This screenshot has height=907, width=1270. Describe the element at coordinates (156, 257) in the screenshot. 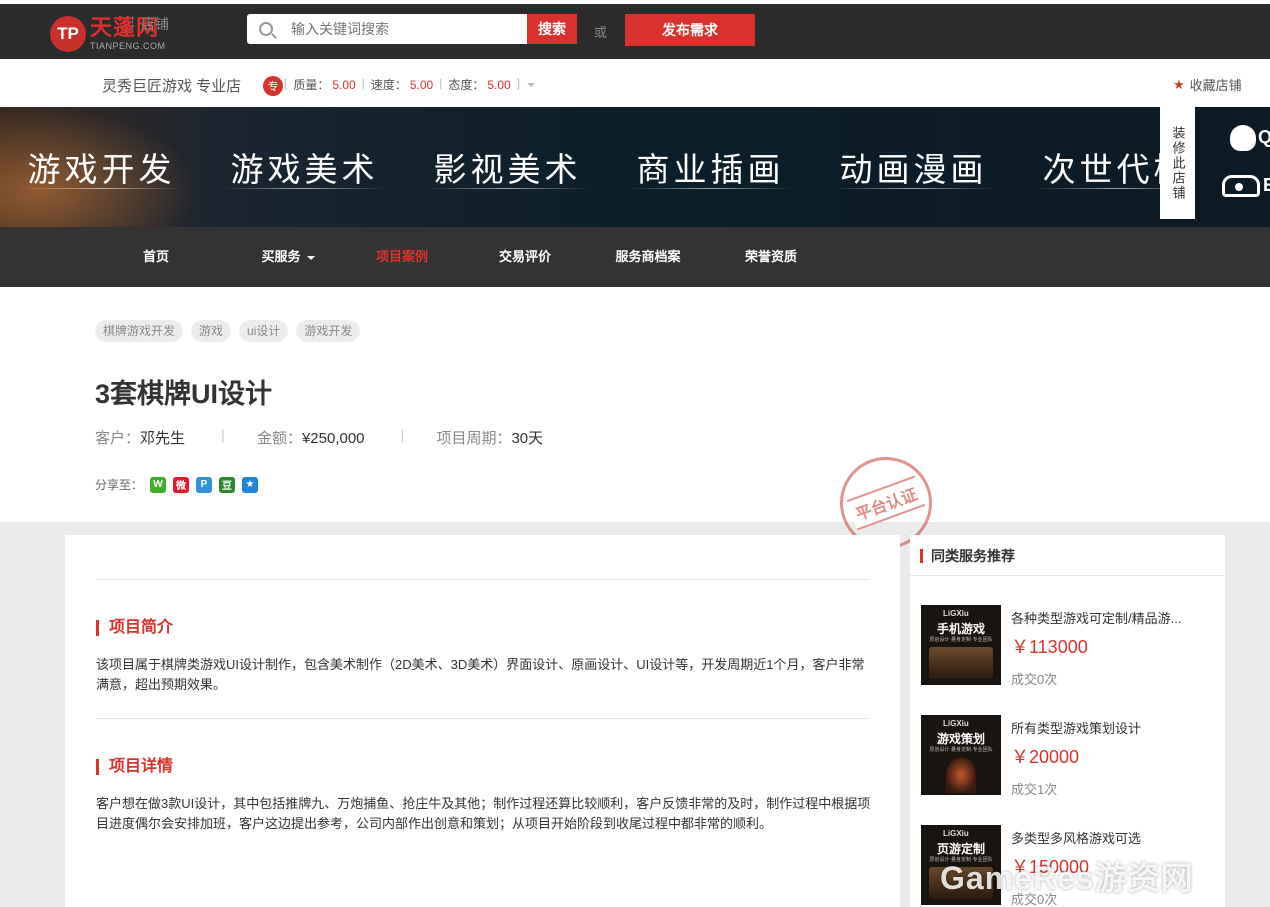

I see `nav-home: 首页` at that location.